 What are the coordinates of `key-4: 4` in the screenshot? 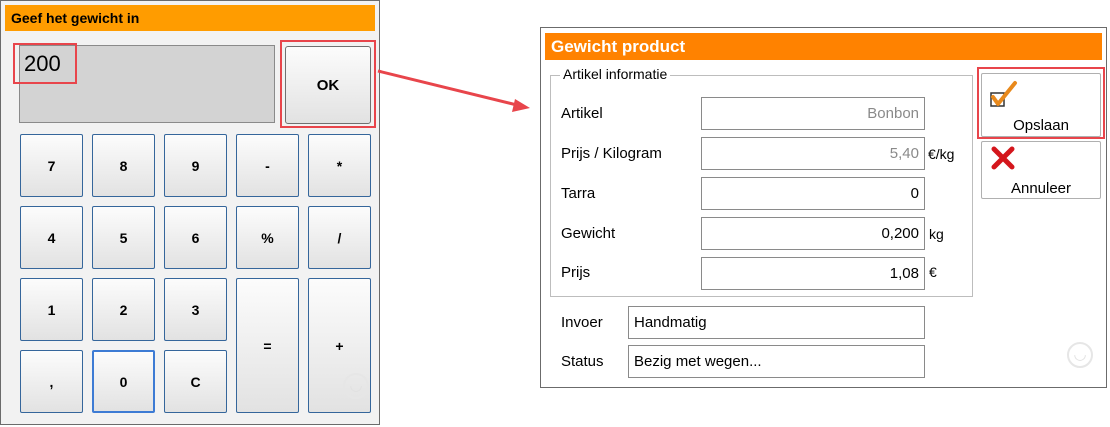 It's located at (51, 237).